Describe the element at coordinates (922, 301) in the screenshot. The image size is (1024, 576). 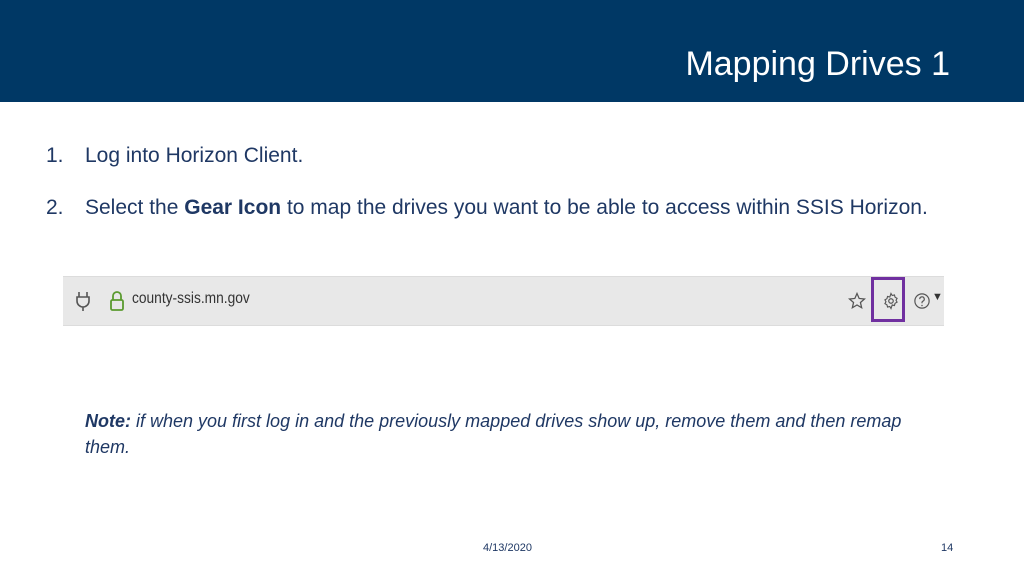
I see `help-icon` at that location.